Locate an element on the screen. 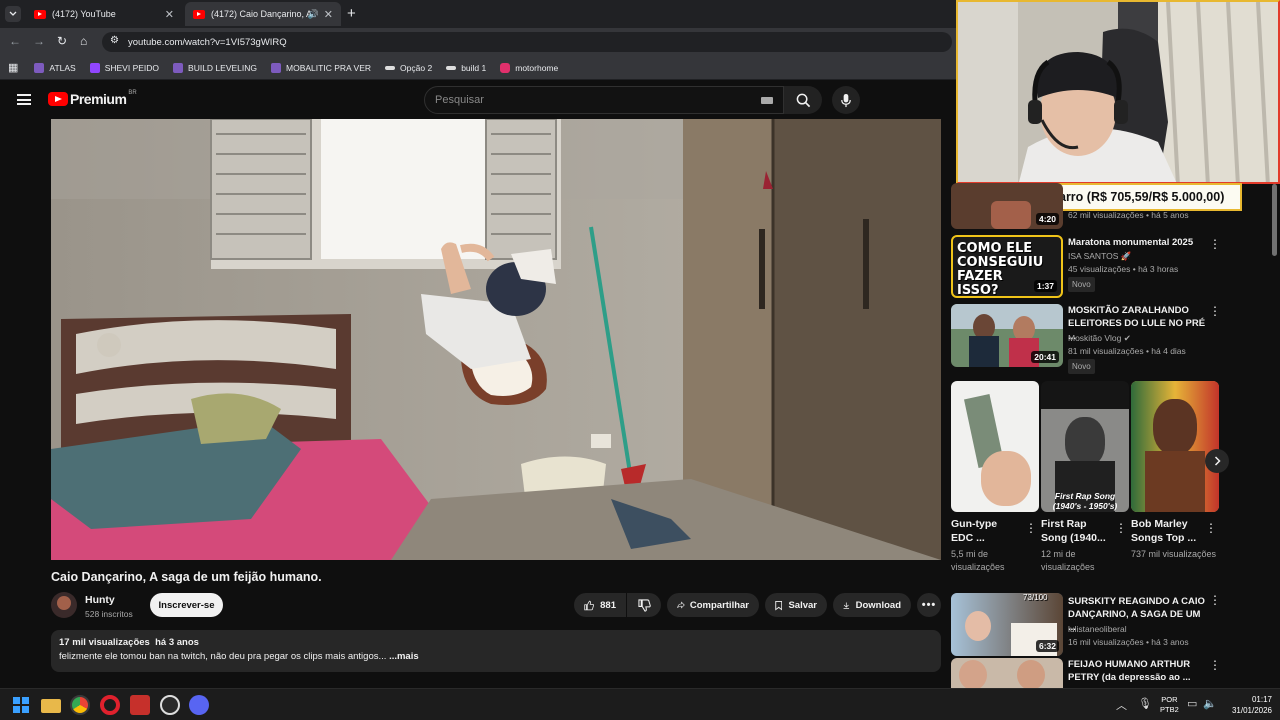 This screenshot has height=720, width=1280. video-thumbnail: 73/100 6:32 is located at coordinates (1007, 624).